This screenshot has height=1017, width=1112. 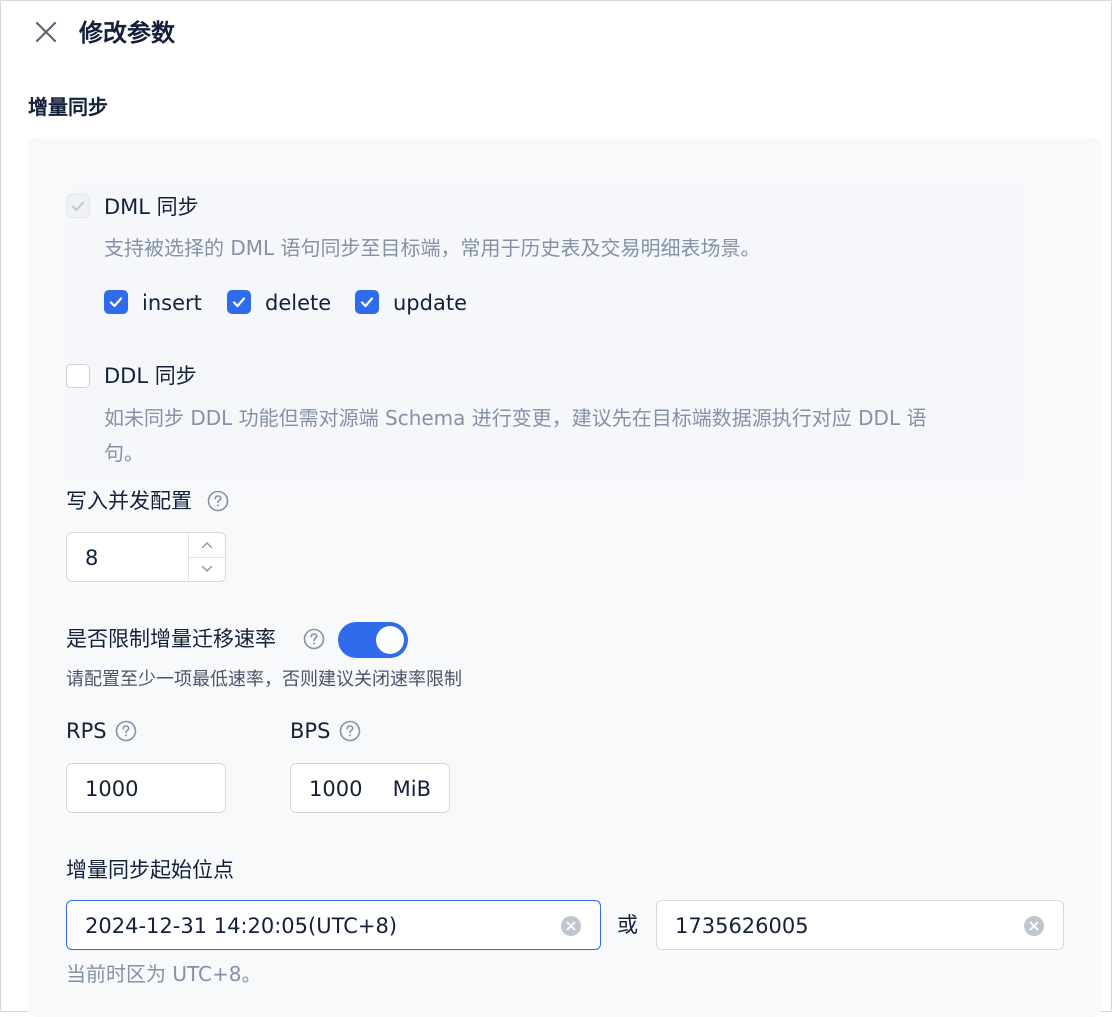 I want to click on update-label: update, so click(x=430, y=303).